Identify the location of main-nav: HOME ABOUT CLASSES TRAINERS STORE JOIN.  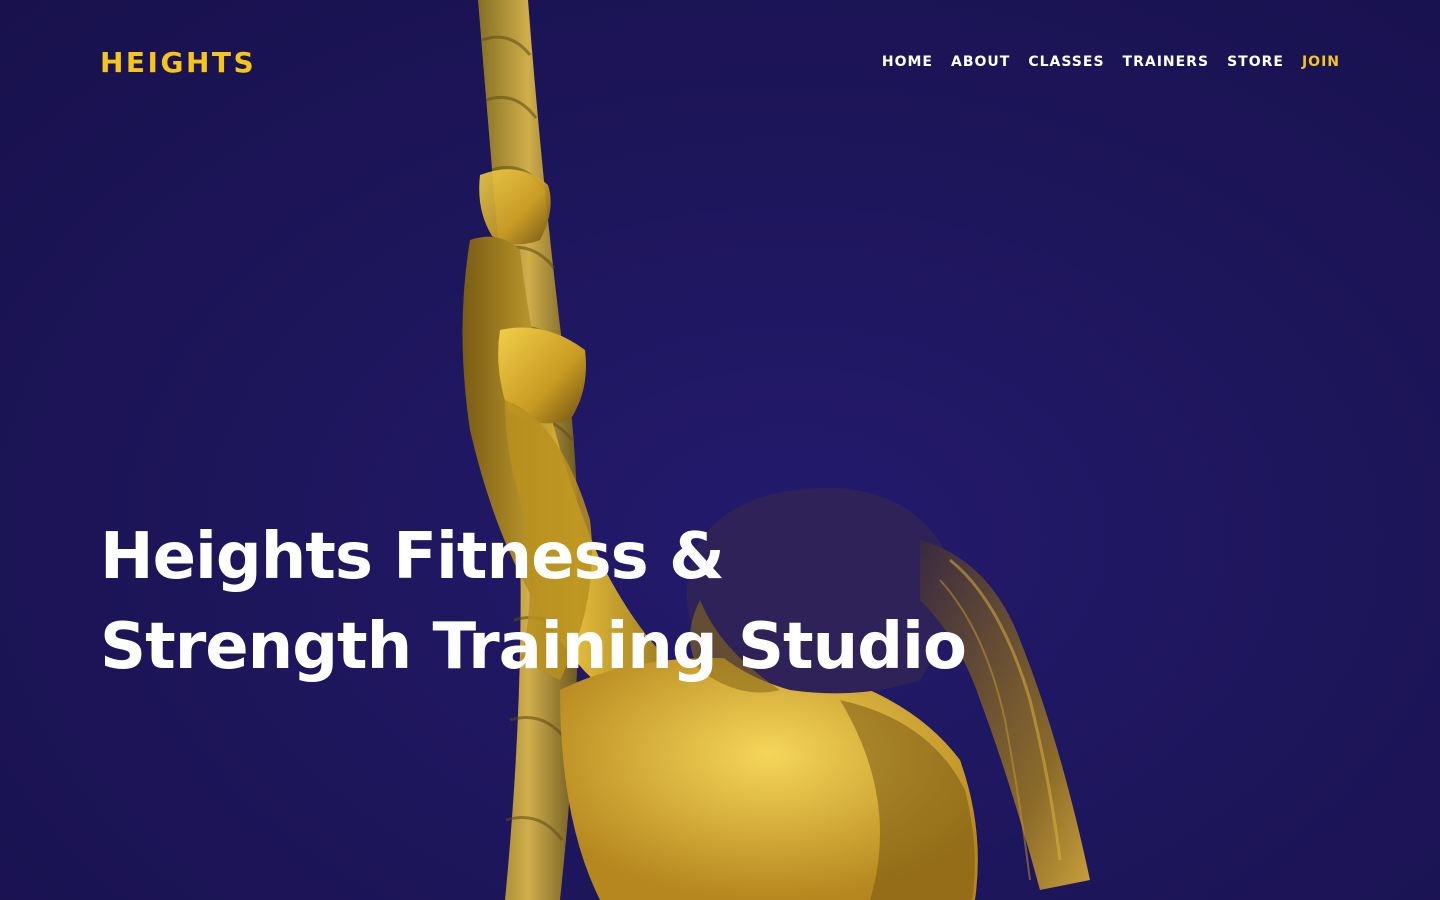
(1111, 62).